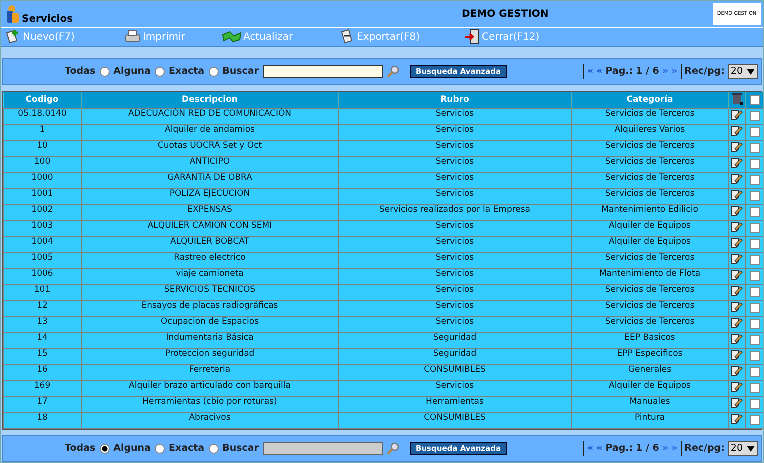  I want to click on new-button: Nuevo(F7), so click(40, 37).